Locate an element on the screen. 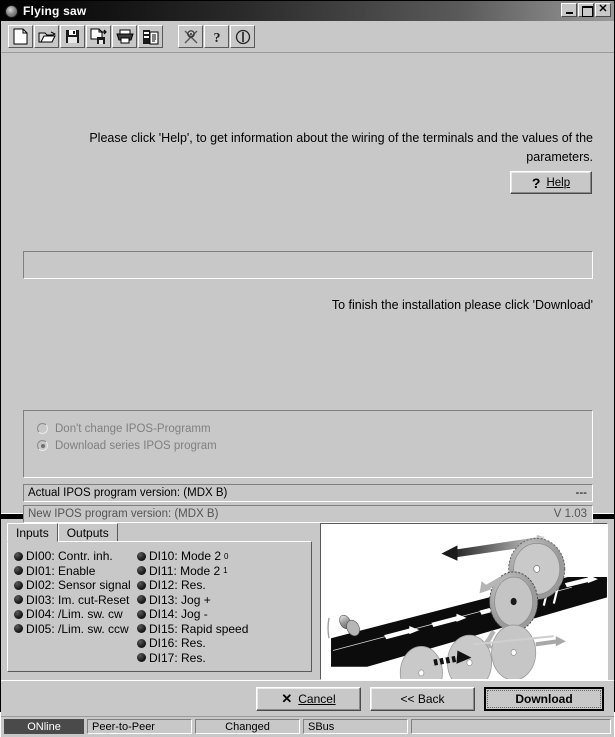  di-label: DI17: Res. is located at coordinates (177, 657).